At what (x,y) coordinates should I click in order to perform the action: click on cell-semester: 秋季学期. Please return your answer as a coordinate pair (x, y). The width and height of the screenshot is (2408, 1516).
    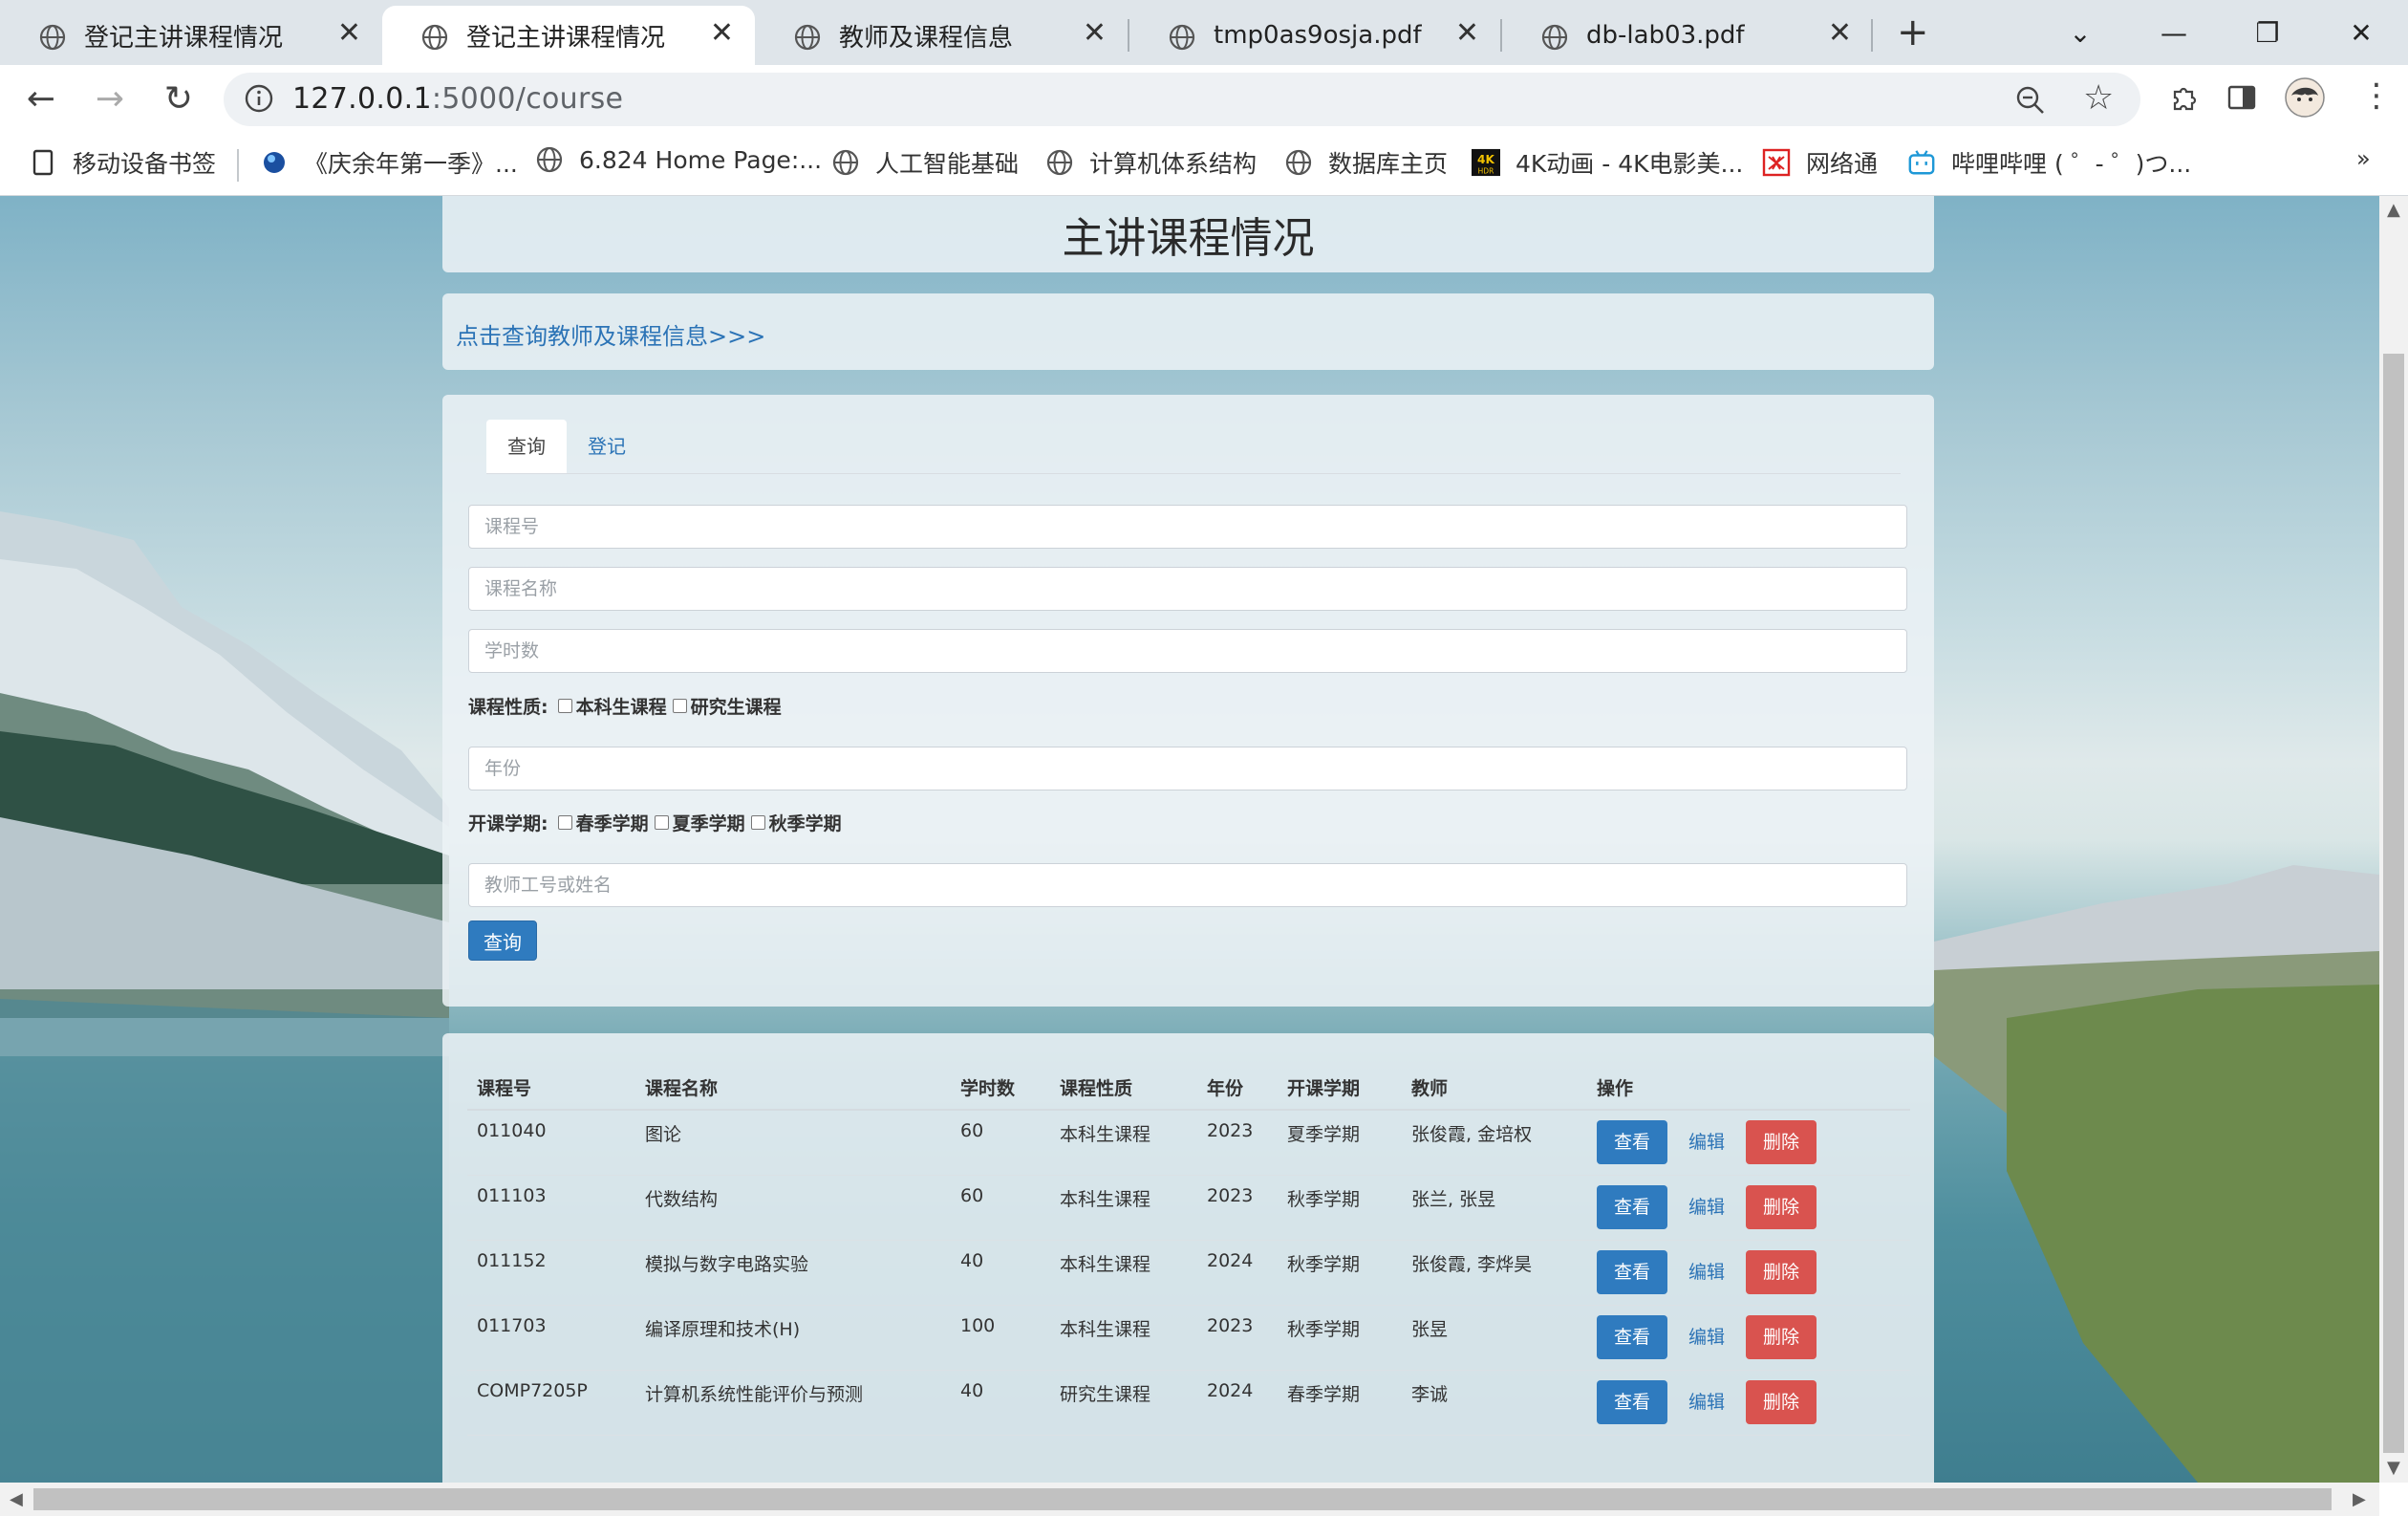
    Looking at the image, I should click on (1340, 1208).